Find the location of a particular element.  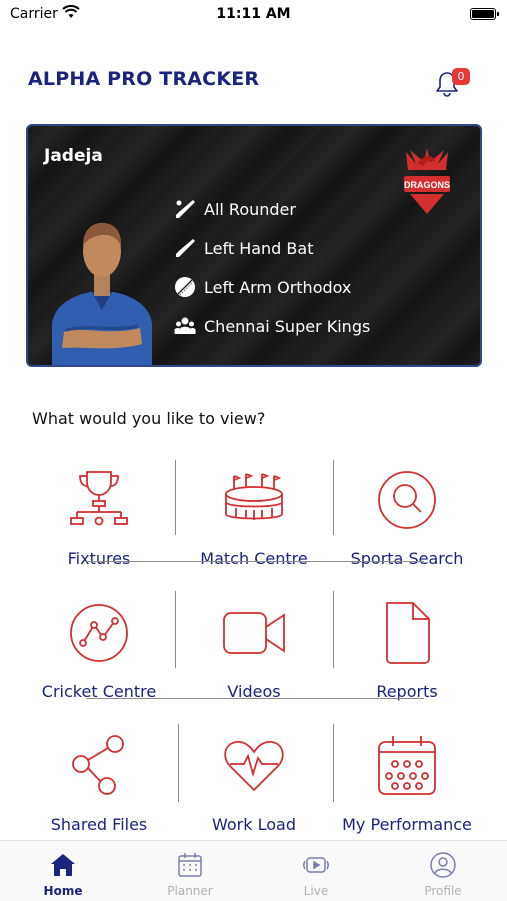

sporta-search-label: Sporta Search is located at coordinates (407, 558).